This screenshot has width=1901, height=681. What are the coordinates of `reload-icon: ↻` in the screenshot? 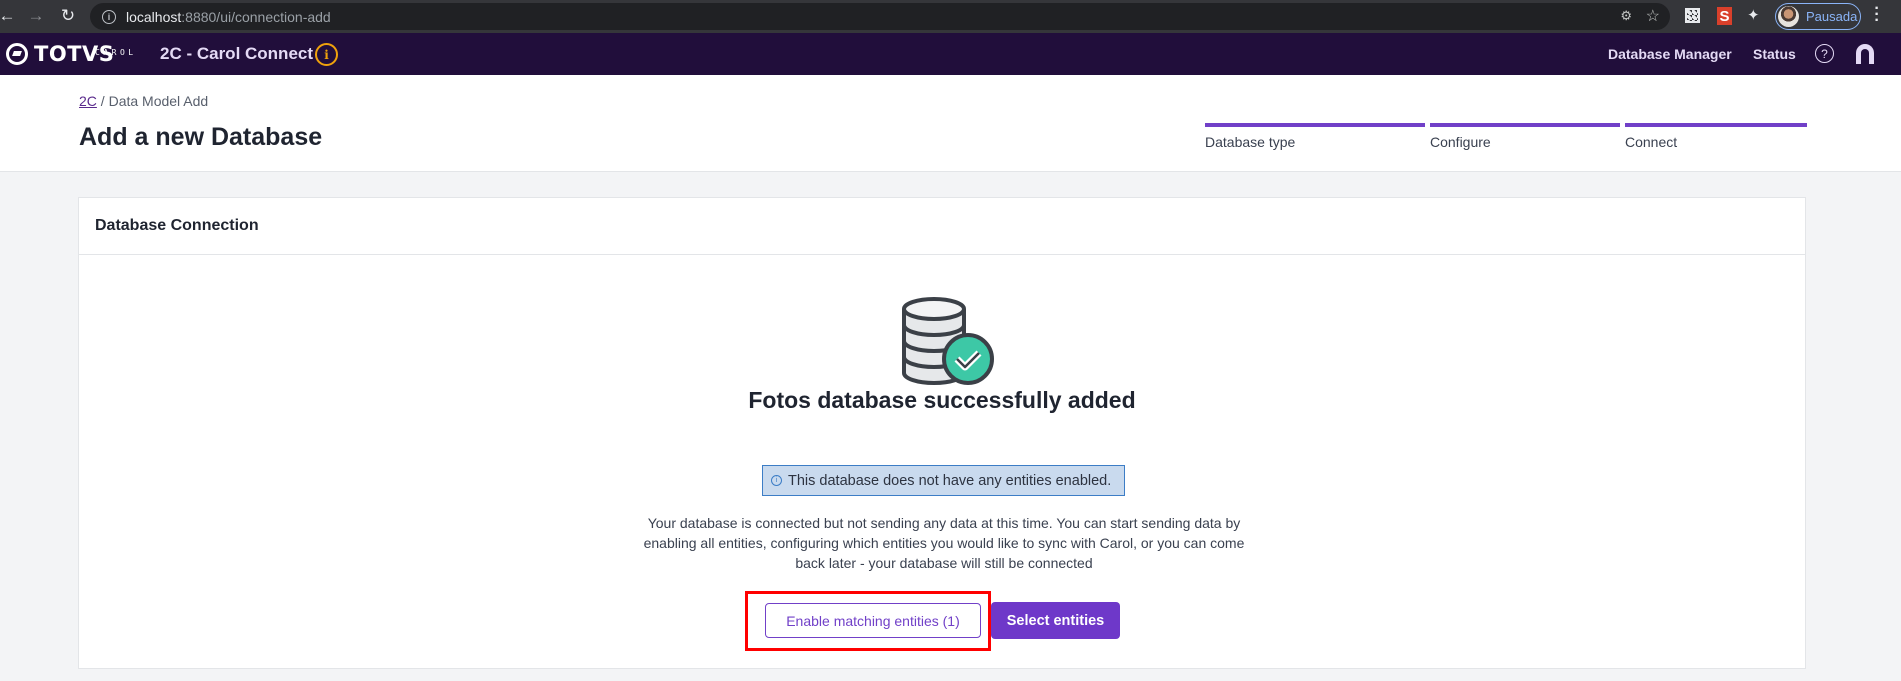 It's located at (68, 16).